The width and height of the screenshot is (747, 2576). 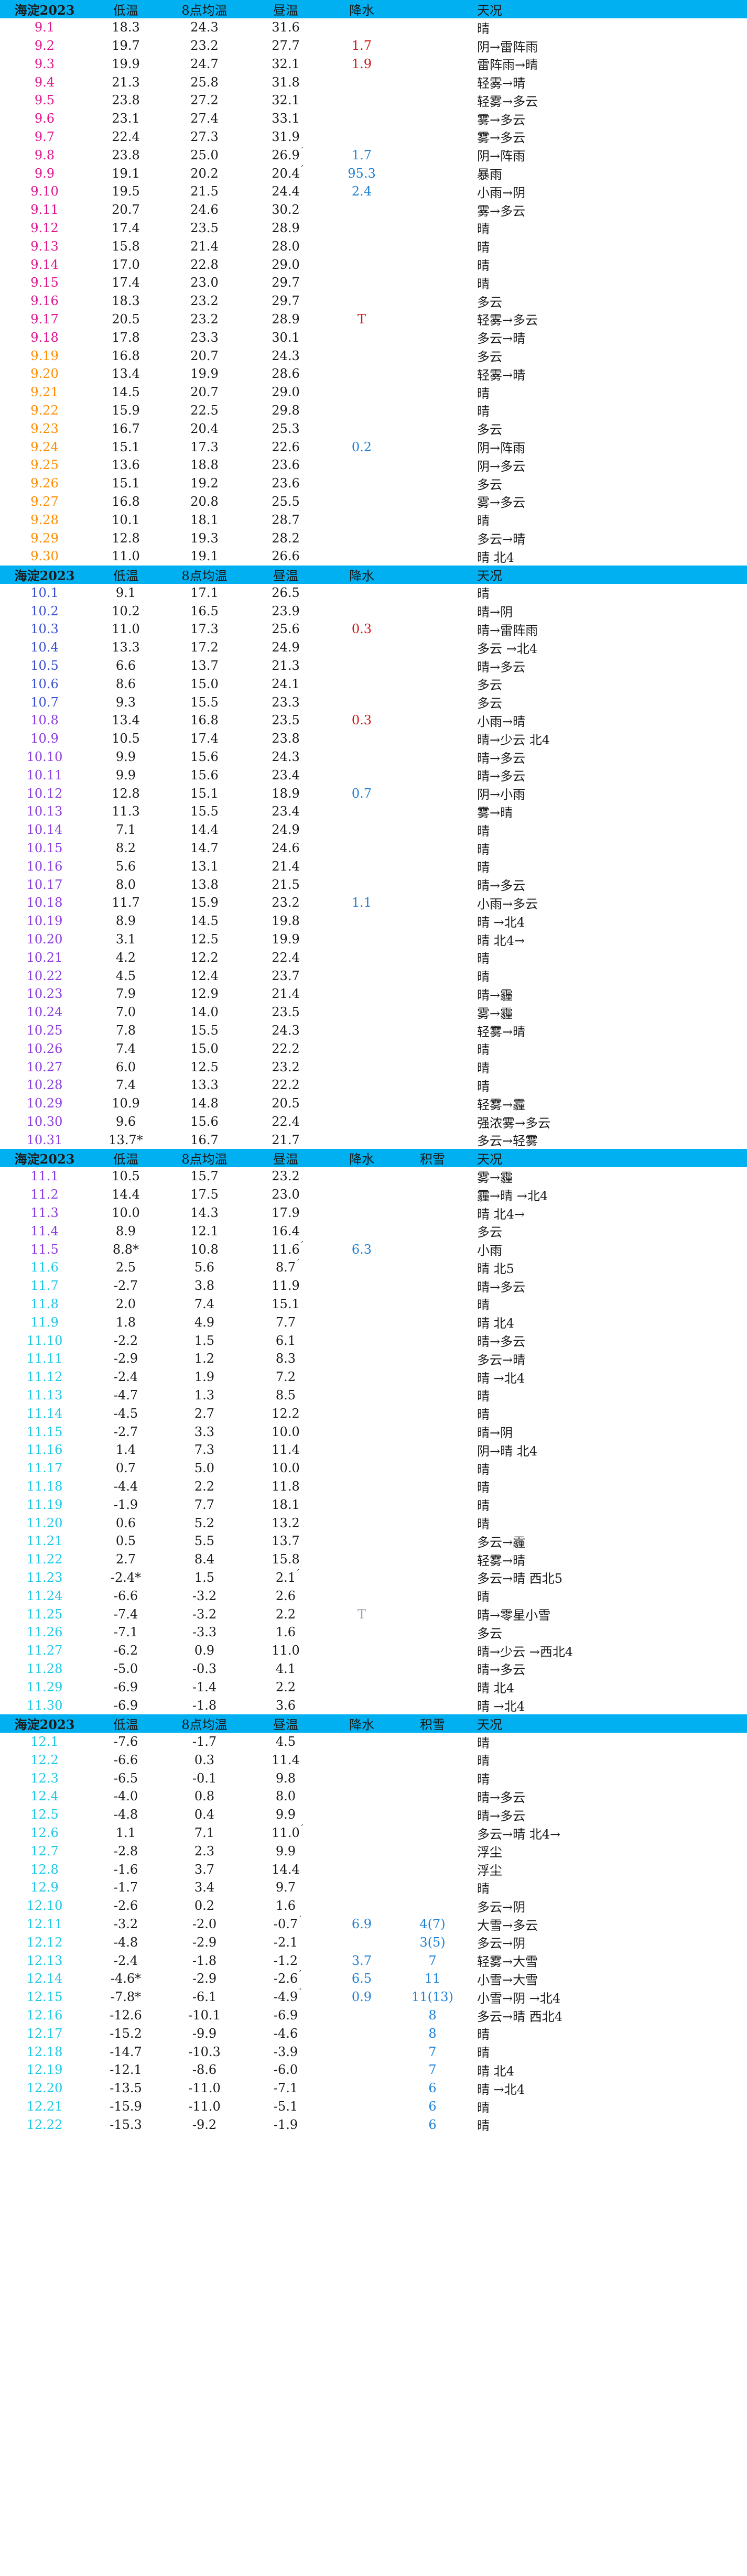 I want to click on table-row: 12.20 -13.5 -11.0 -7.1 6 晴 →北4, so click(x=373, y=2088).